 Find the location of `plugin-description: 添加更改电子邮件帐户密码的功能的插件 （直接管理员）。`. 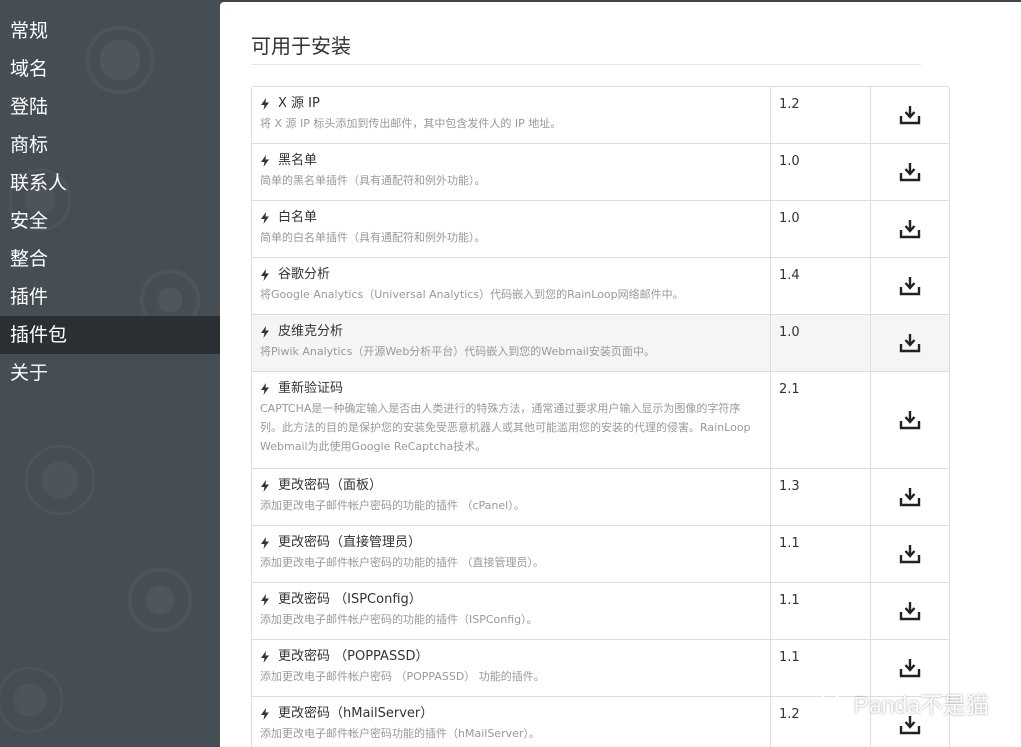

plugin-description: 添加更改电子邮件帐户密码的功能的插件 （直接管理员）。 is located at coordinates (402, 562).